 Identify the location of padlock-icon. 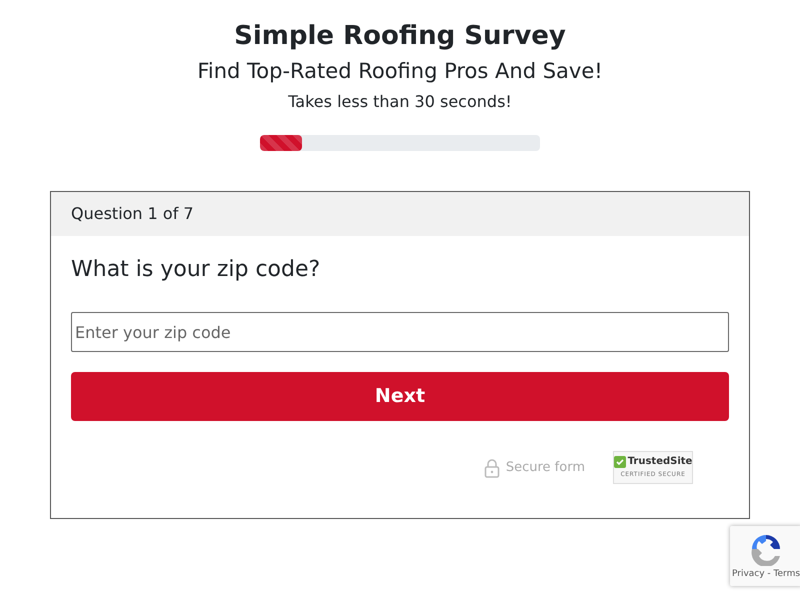
(492, 468).